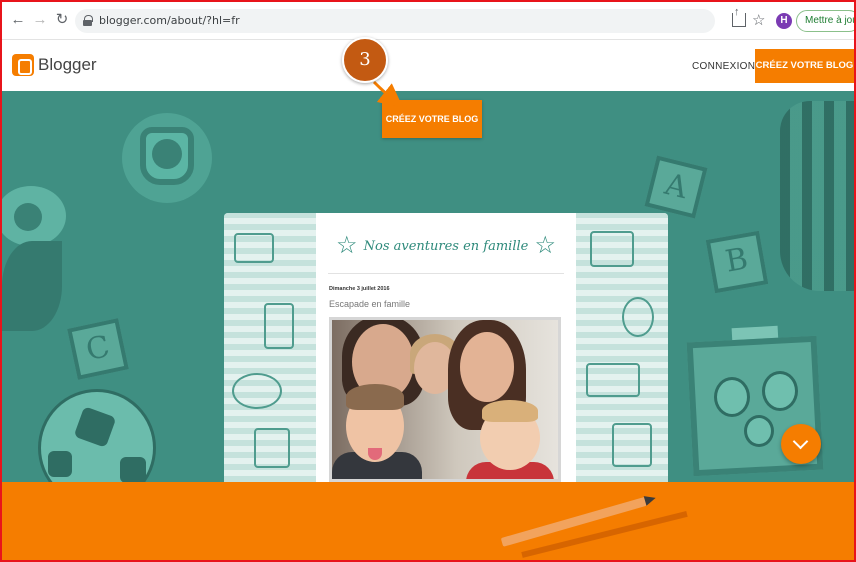 This screenshot has height=562, width=856. Describe the element at coordinates (428, 66) in the screenshot. I see `site-header: Blogger CONNEXION CRÉEZ VOTRE BLOG` at that location.